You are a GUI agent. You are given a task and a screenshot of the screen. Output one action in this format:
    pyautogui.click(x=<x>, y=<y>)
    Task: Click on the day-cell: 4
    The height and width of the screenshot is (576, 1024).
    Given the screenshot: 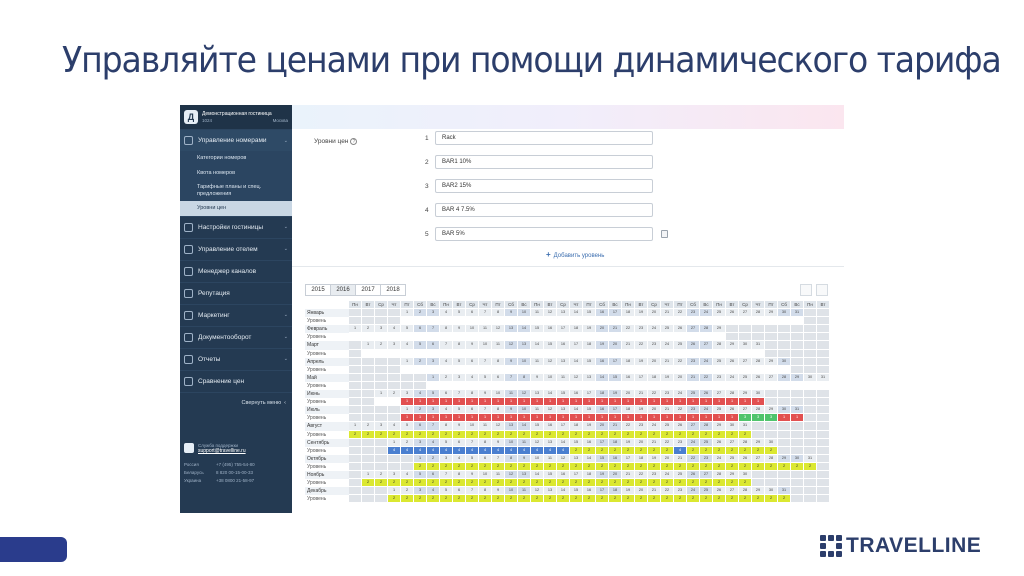 What is the action you would take?
    pyautogui.click(x=394, y=426)
    